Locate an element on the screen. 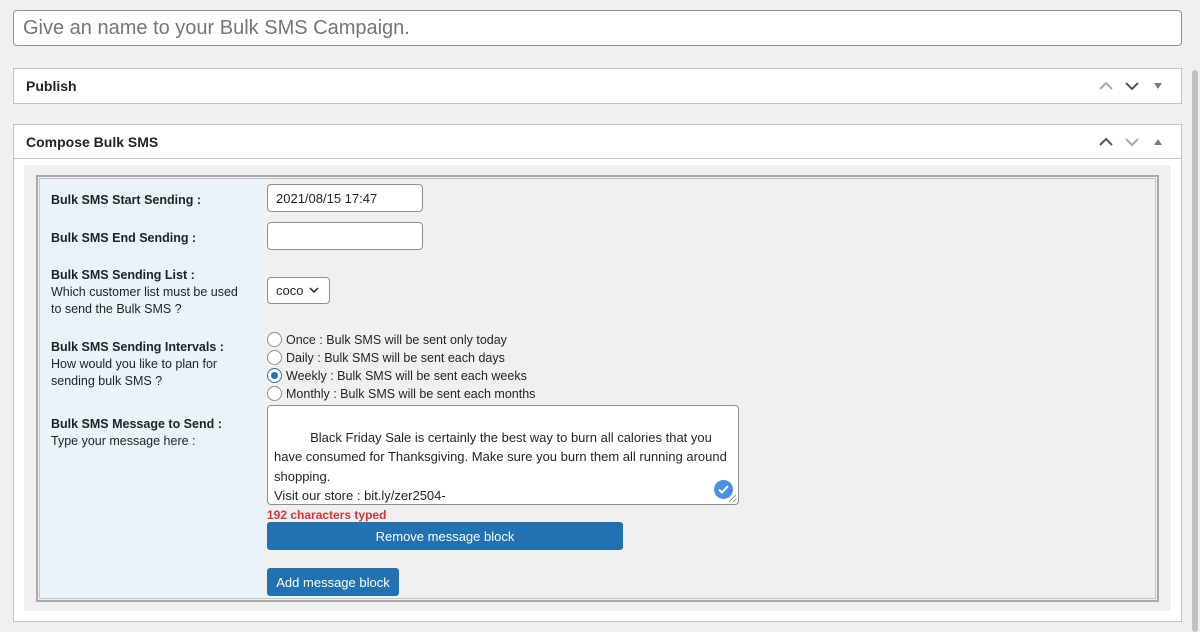 This screenshot has height=632, width=1200. remove-message-block-button: Remove message block is located at coordinates (445, 536).